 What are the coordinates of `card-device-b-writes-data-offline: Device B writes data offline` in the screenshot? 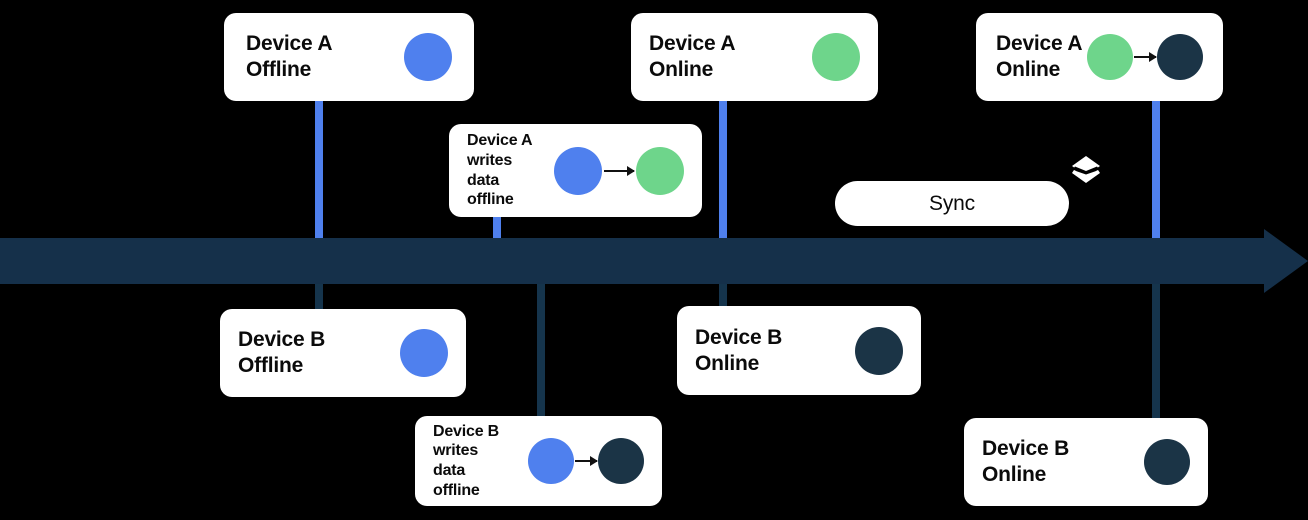 It's located at (538, 461).